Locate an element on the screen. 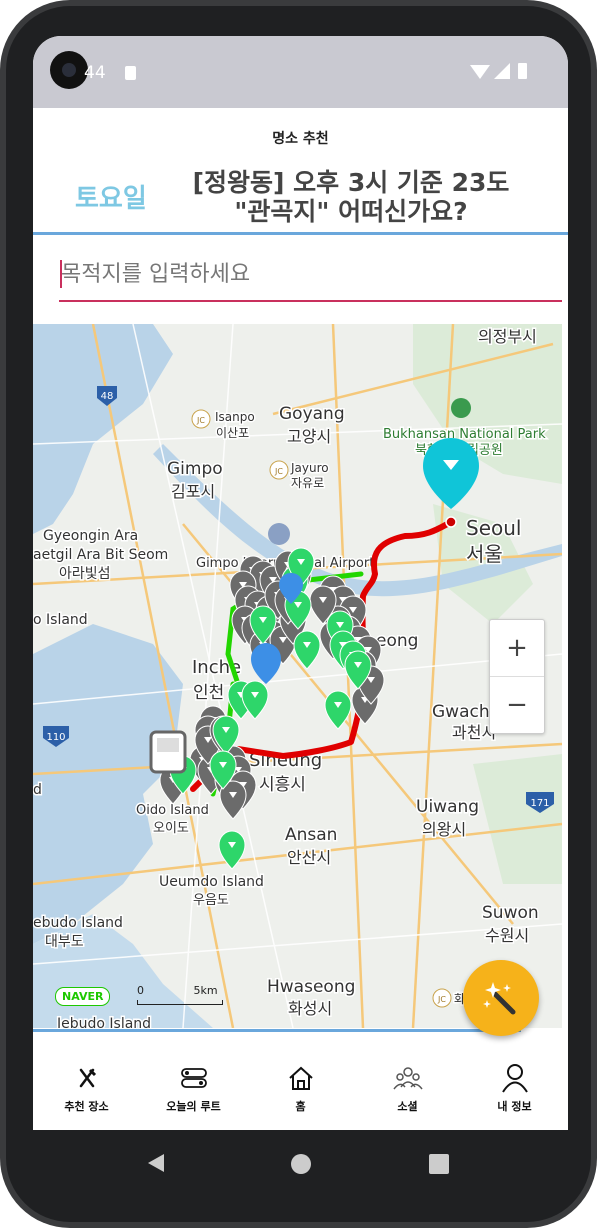  recommendation-line: "관곡지" 어떠신가요? is located at coordinates (351, 211).